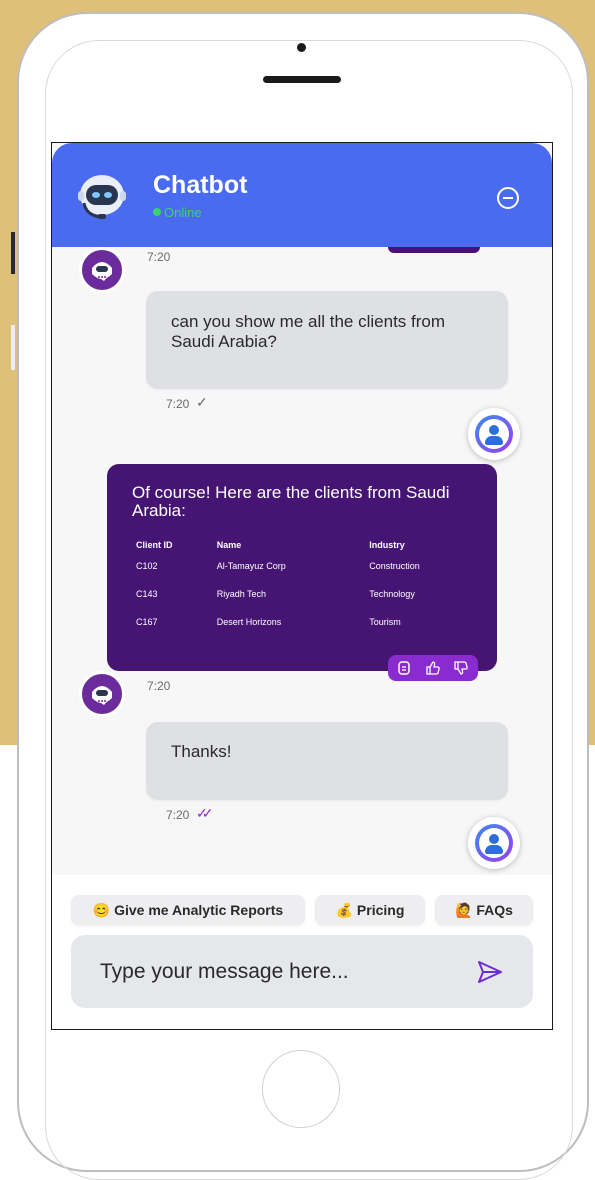 The height and width of the screenshot is (1180, 595). Describe the element at coordinates (188, 910) in the screenshot. I see `quick-reply-analytics: 😊 Give me Analytic Reports` at that location.